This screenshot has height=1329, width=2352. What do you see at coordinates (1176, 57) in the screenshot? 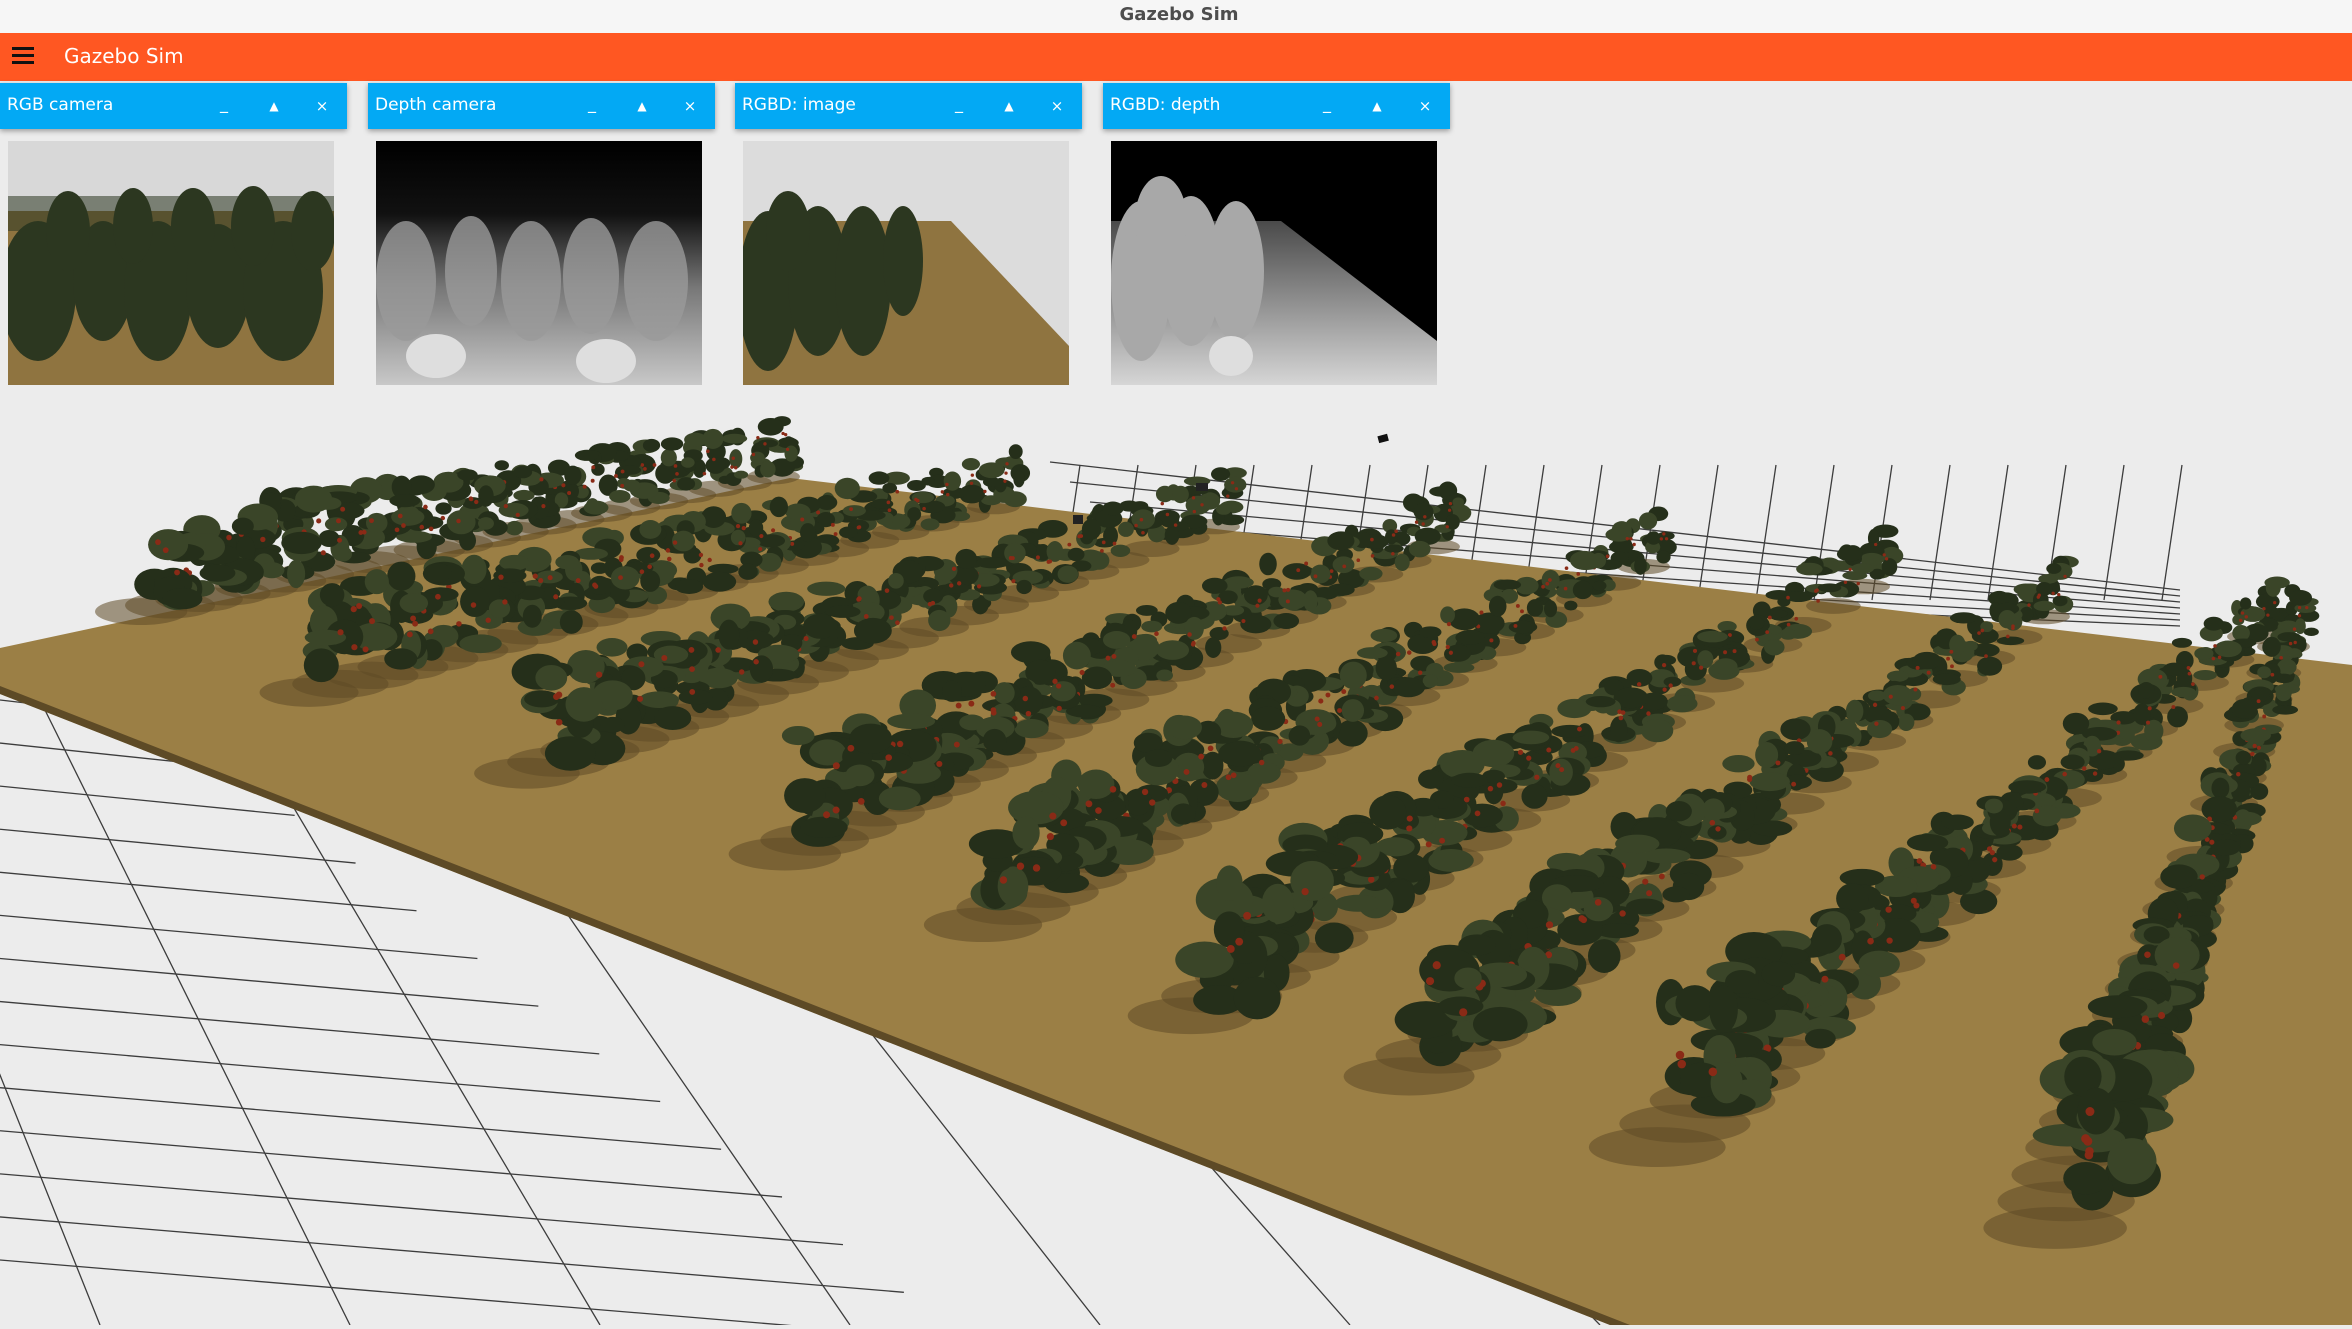
I see `app-header-bar: Gazebo Sim` at bounding box center [1176, 57].